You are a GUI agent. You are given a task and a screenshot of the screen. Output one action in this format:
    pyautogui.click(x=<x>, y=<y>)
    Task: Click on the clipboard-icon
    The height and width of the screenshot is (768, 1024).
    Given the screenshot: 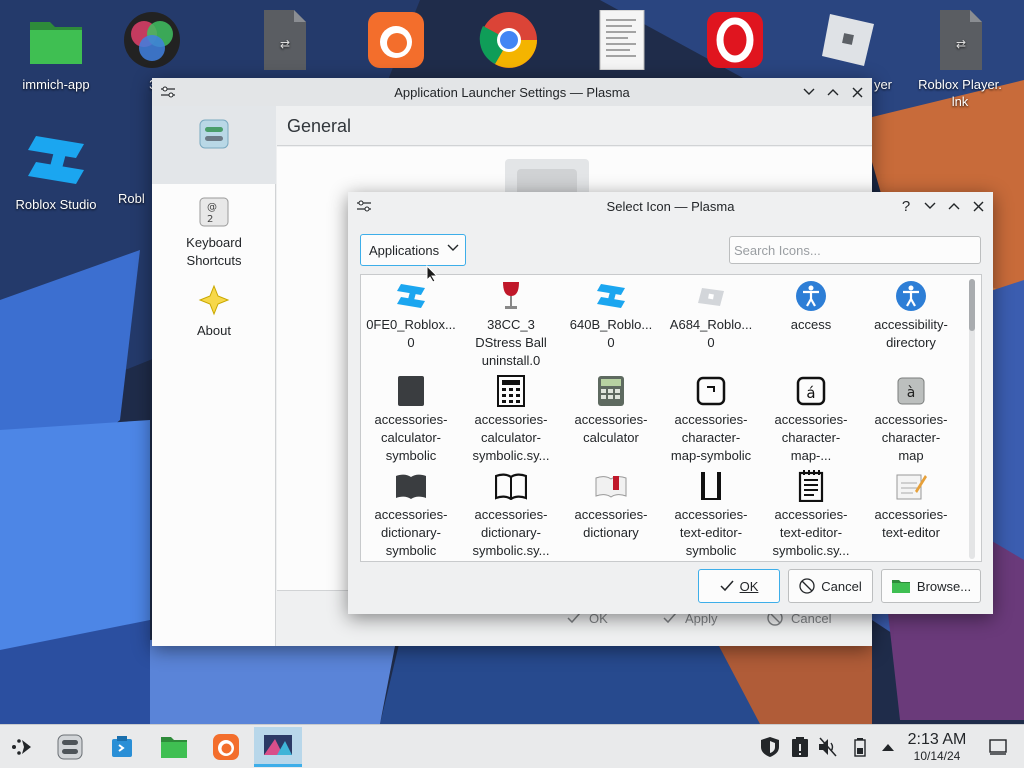 What is the action you would take?
    pyautogui.click(x=800, y=747)
    